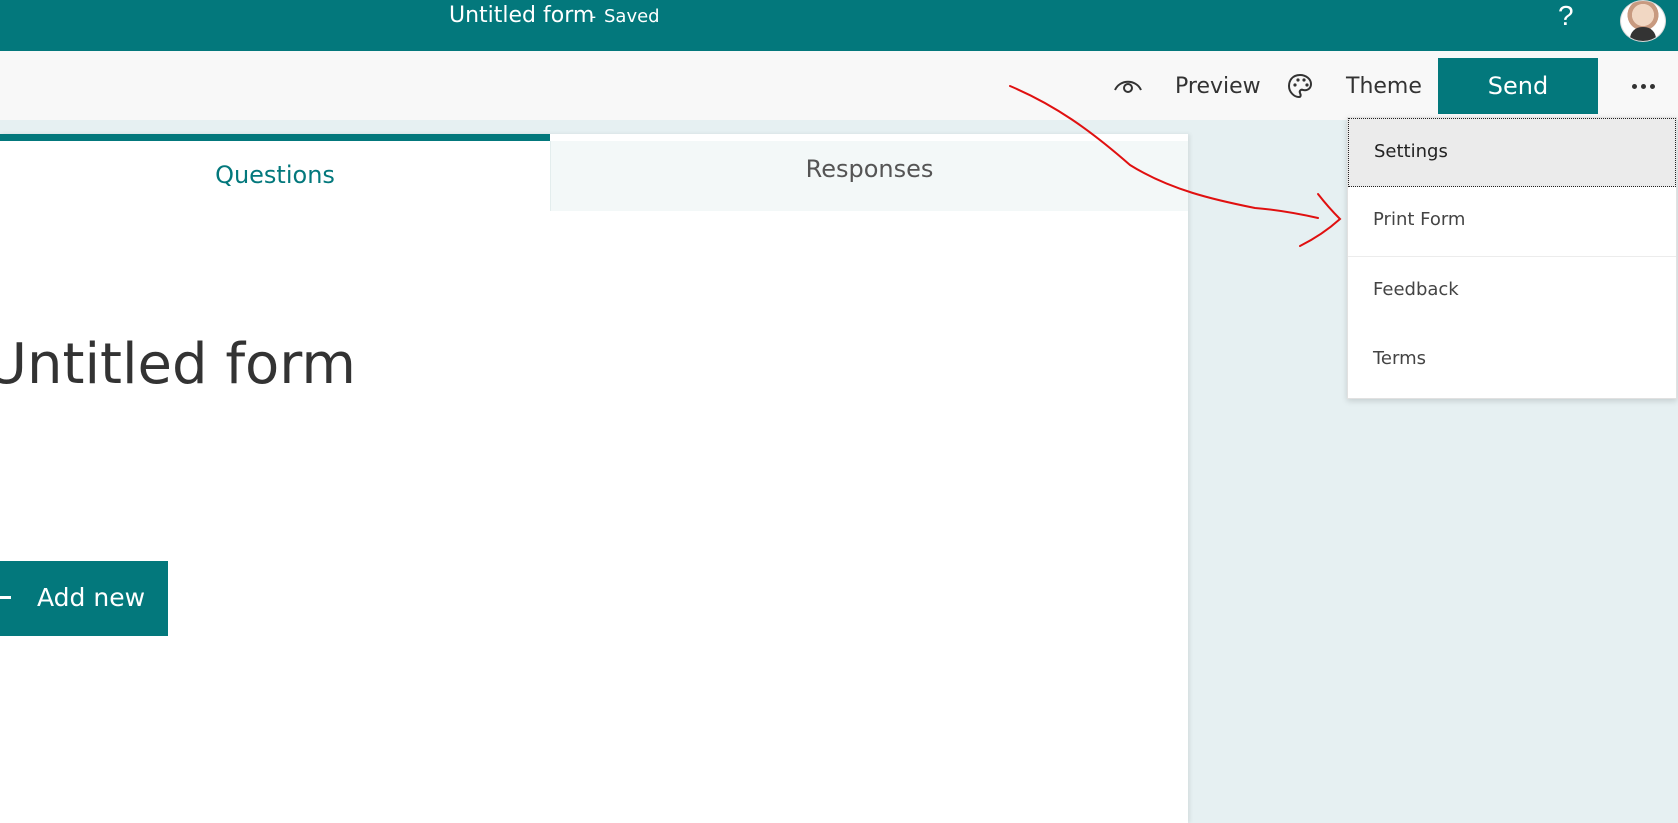  What do you see at coordinates (1566, 16) in the screenshot?
I see `help-icon: ?` at bounding box center [1566, 16].